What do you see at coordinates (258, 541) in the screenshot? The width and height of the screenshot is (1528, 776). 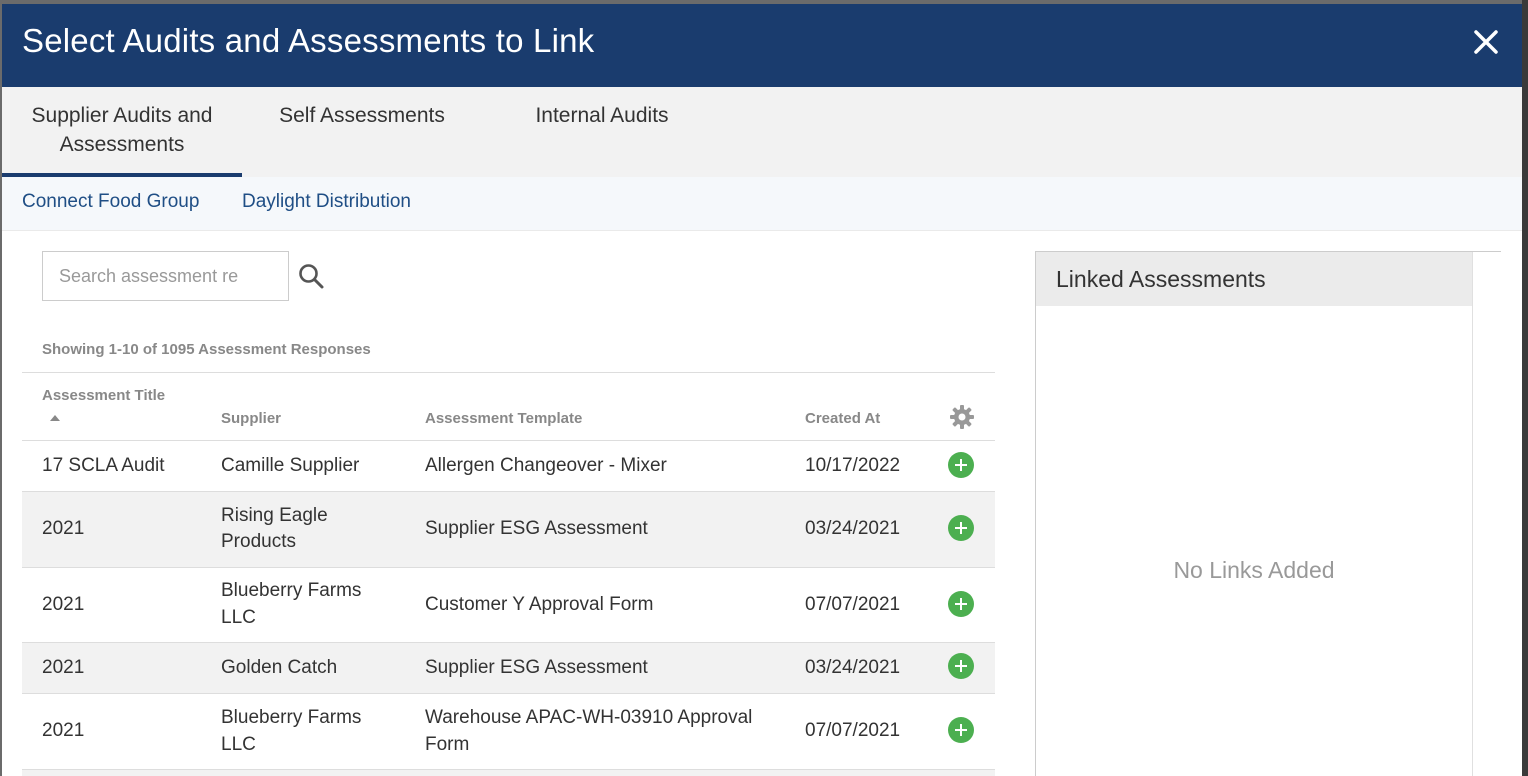 I see `cell-supplier: Products` at bounding box center [258, 541].